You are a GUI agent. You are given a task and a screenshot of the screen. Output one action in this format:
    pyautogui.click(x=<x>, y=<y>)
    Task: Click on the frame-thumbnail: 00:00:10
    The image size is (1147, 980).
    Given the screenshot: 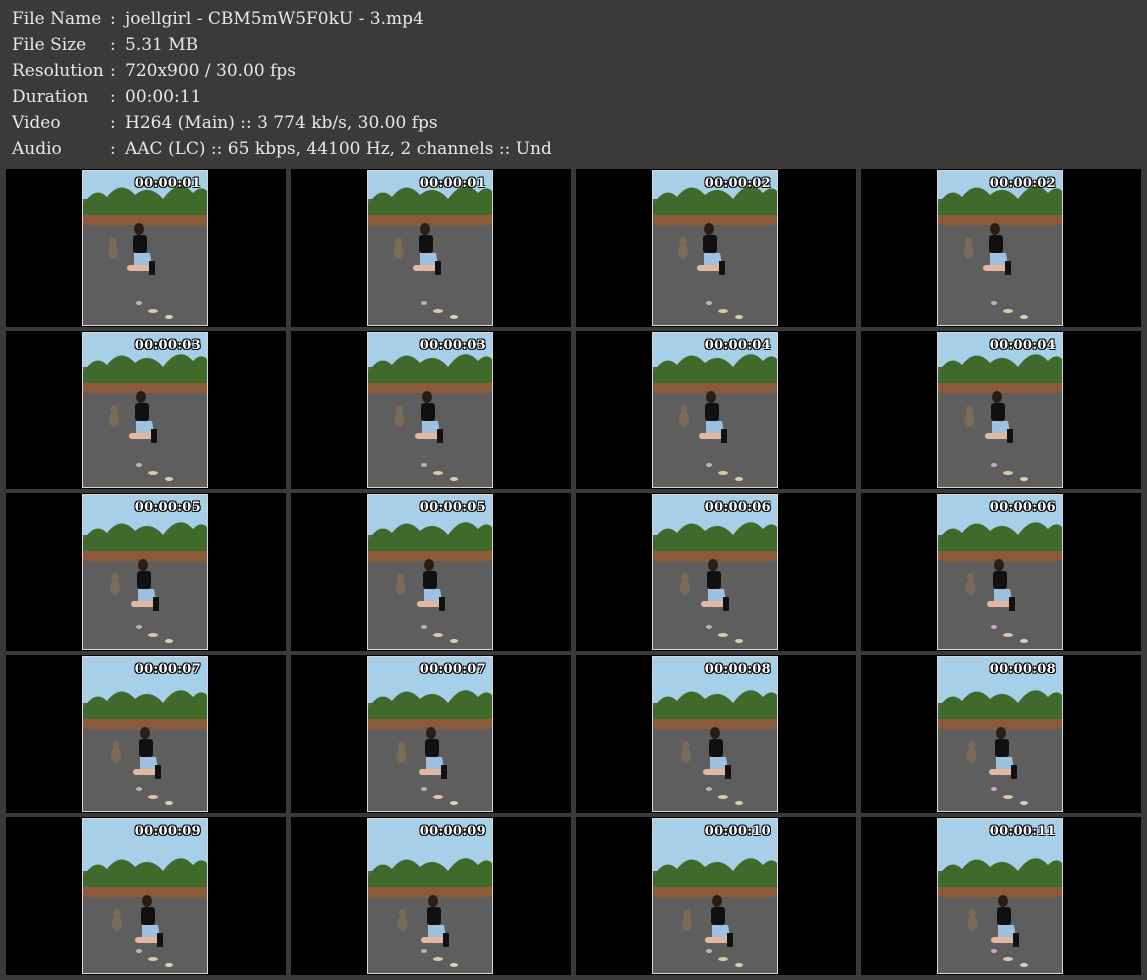 What is the action you would take?
    pyautogui.click(x=715, y=896)
    